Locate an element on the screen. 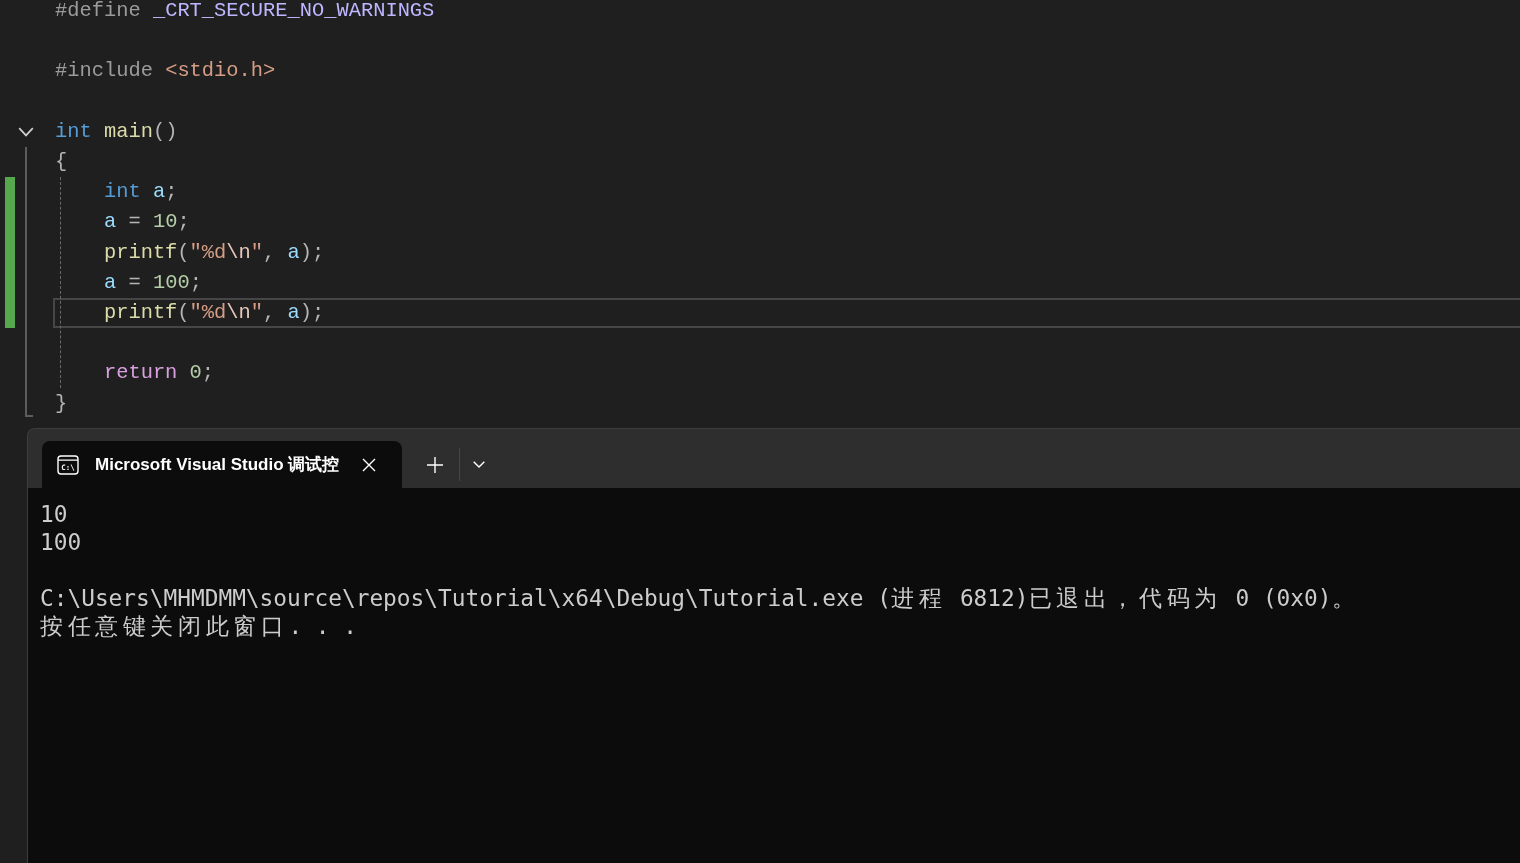 Image resolution: width=1520 pixels, height=863 pixels. code-line: return 0; is located at coordinates (159, 373).